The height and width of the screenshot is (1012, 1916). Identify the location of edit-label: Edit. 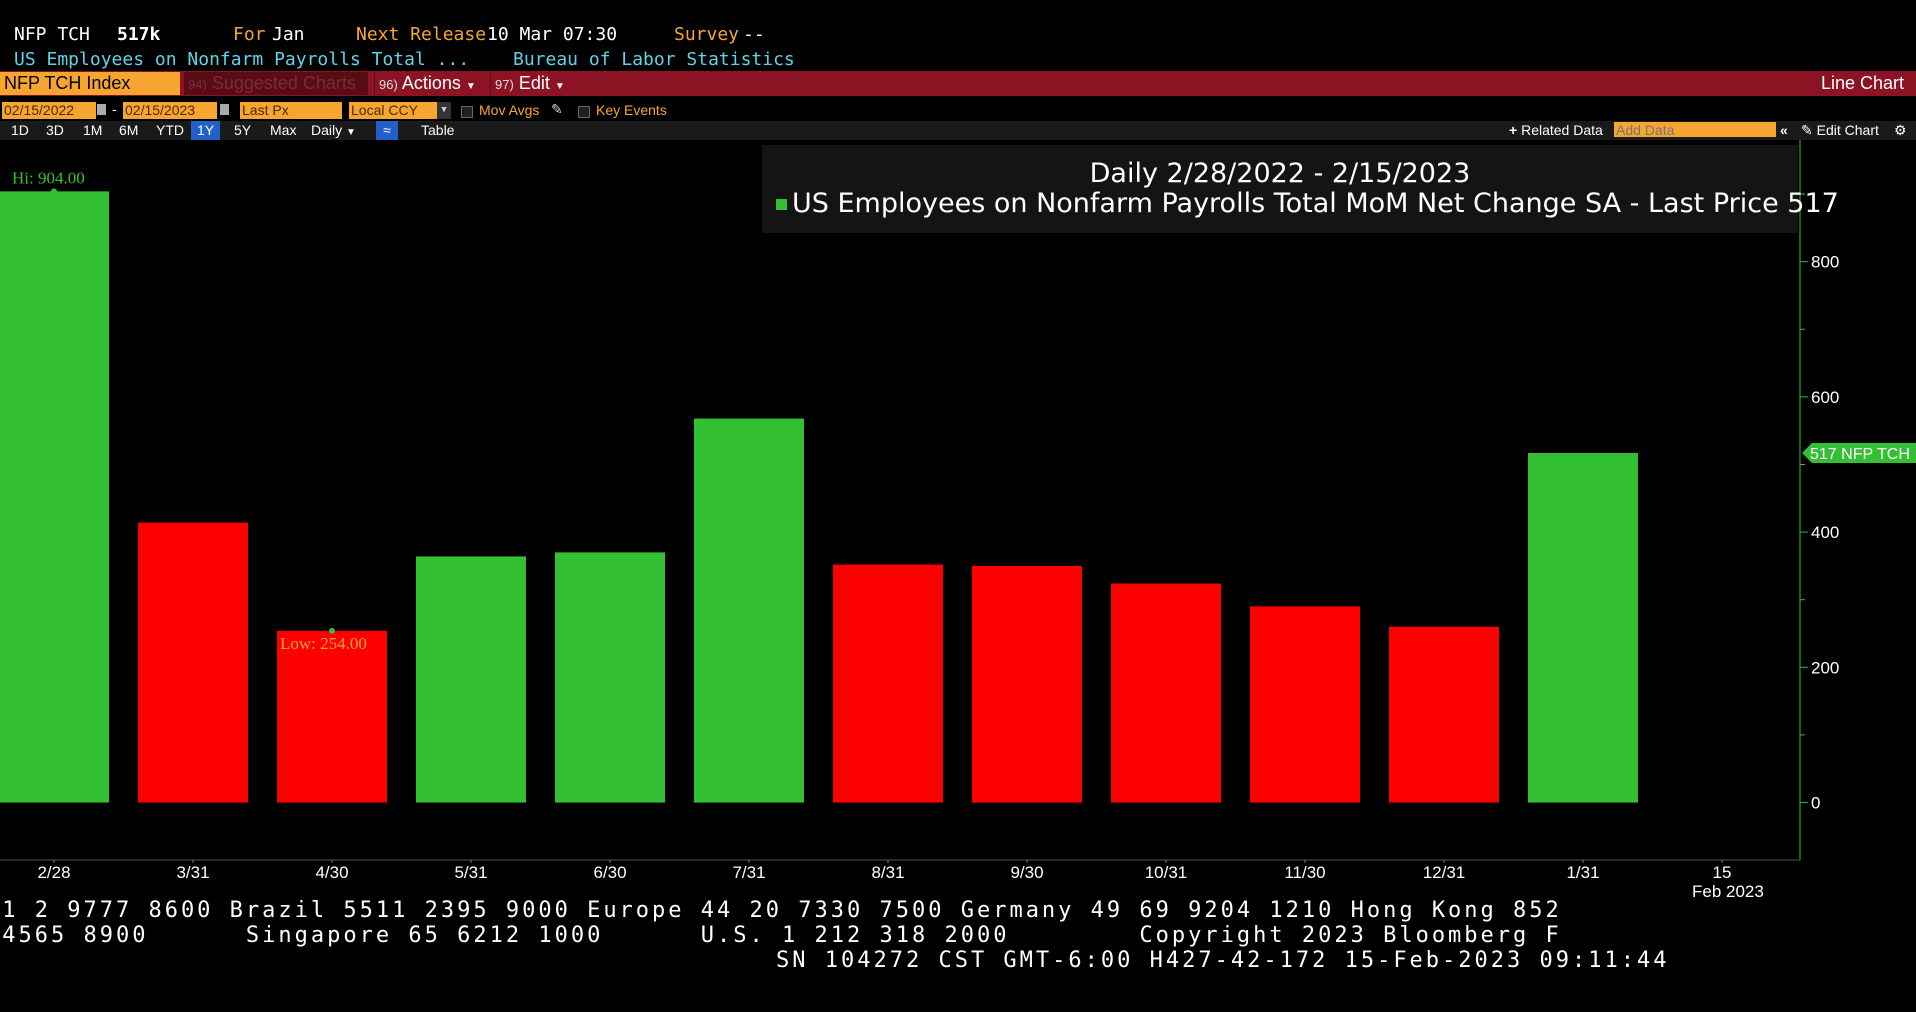
(534, 83).